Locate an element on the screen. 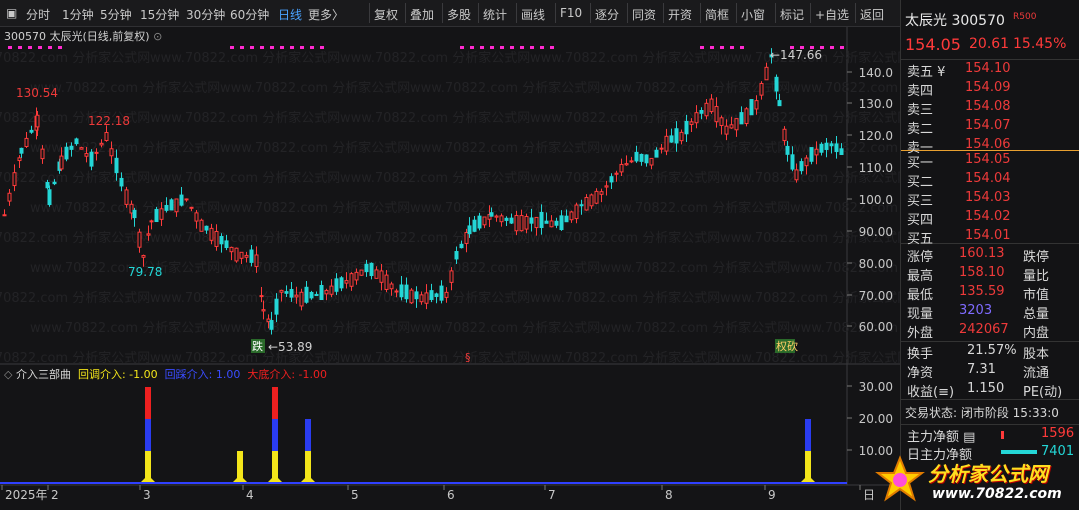 This screenshot has height=510, width=1079. tool-button-8: 开资 is located at coordinates (680, 14).